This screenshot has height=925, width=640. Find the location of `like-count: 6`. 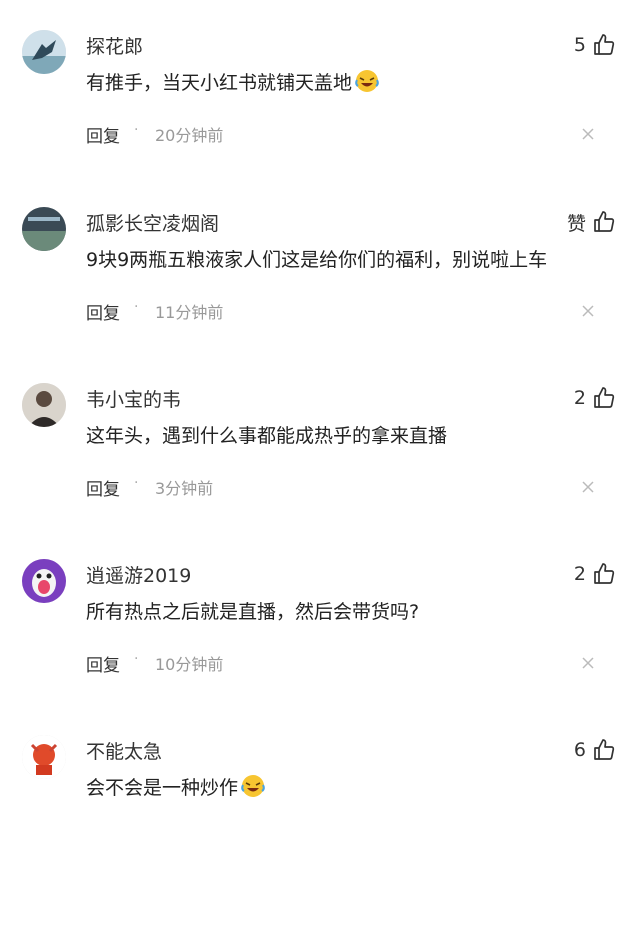

like-count: 6 is located at coordinates (579, 750).